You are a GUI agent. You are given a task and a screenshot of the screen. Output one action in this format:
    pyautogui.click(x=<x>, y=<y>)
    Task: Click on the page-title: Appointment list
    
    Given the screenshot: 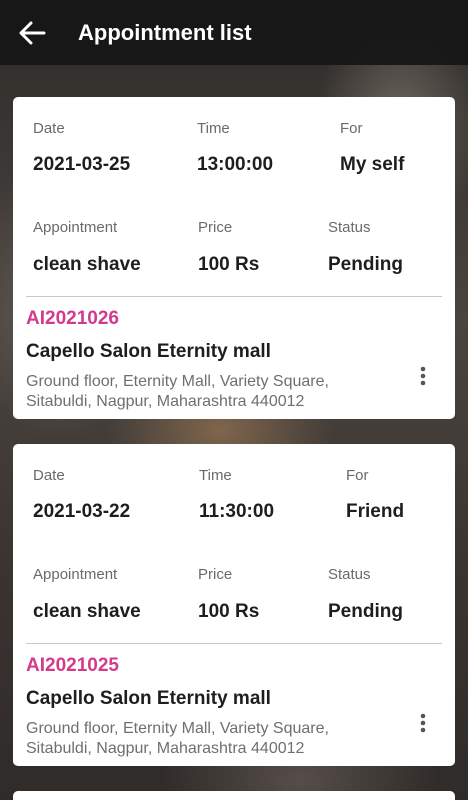 What is the action you would take?
    pyautogui.click(x=165, y=32)
    